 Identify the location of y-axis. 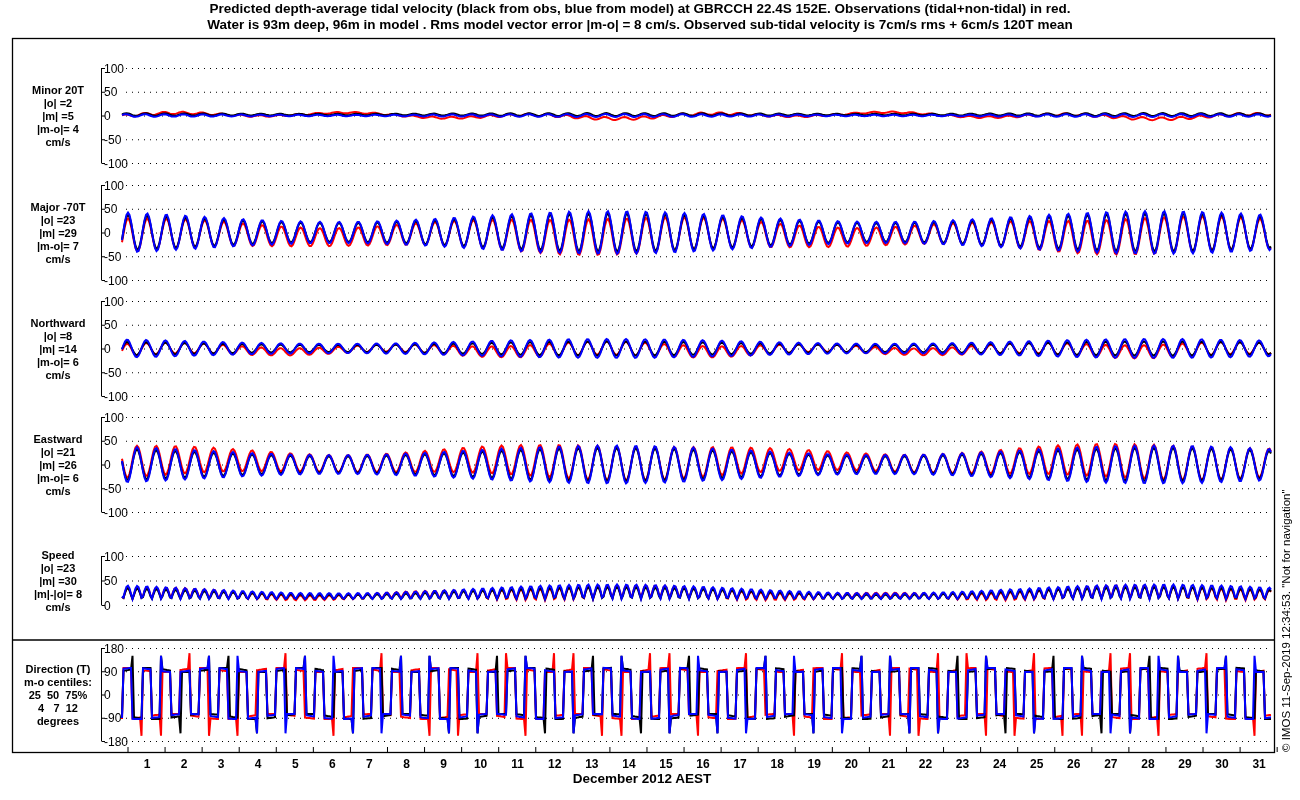
(103, 580).